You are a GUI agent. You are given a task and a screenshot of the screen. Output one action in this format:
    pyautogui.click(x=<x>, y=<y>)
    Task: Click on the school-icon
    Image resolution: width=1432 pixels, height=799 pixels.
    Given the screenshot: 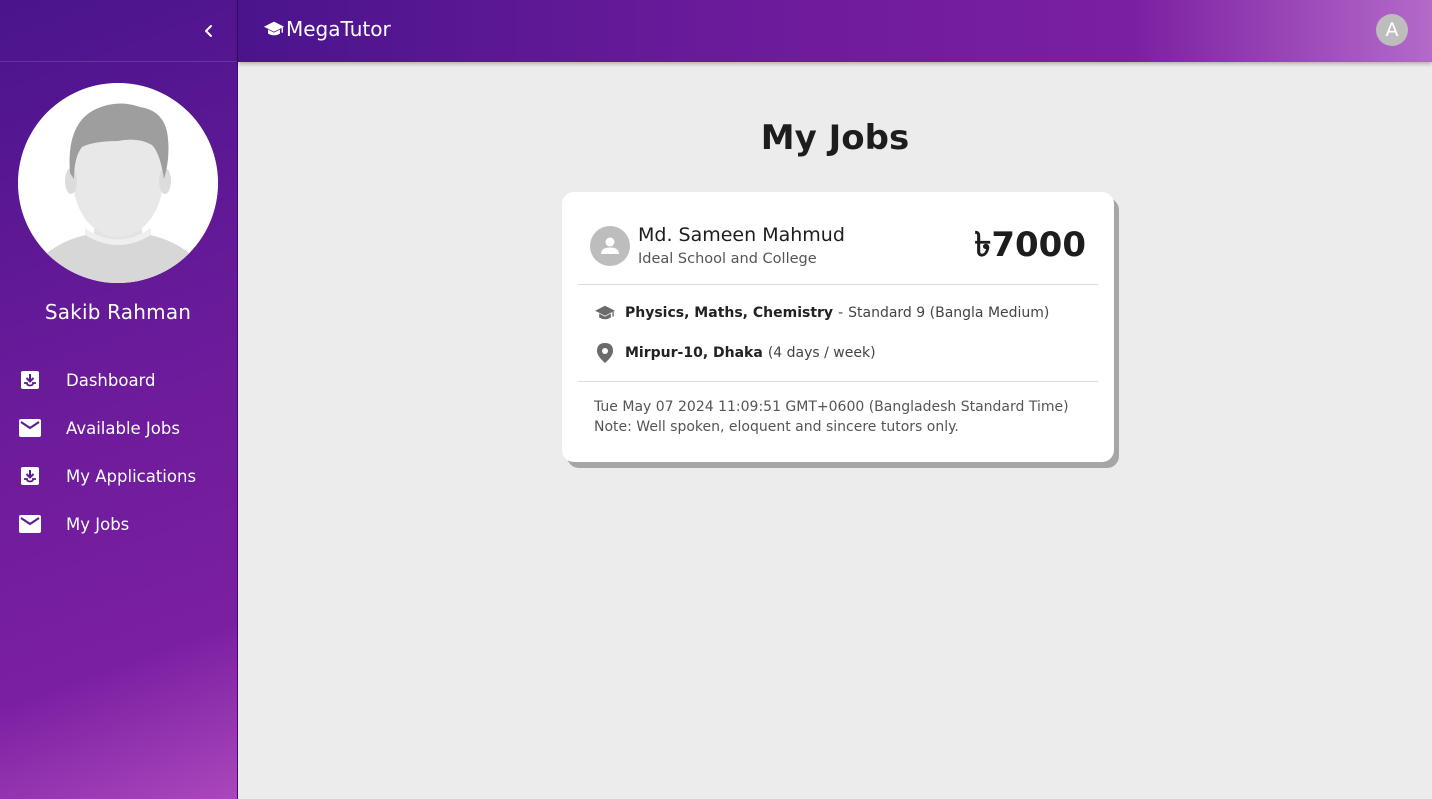 What is the action you would take?
    pyautogui.click(x=605, y=313)
    